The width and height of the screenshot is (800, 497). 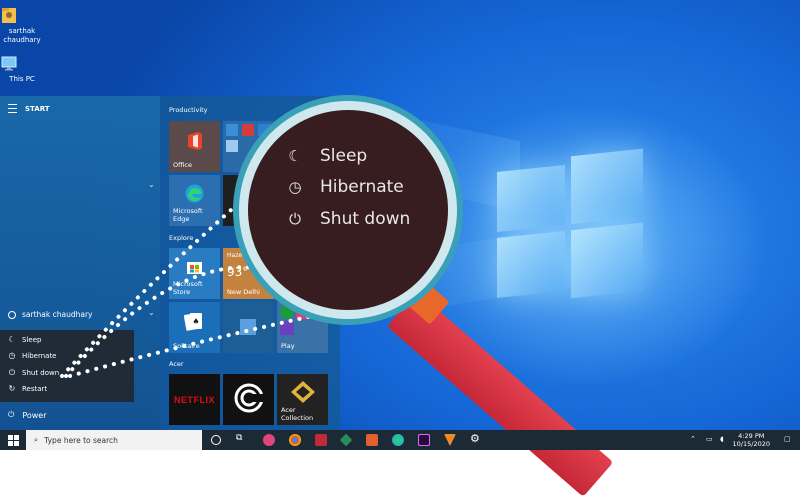 I want to click on search-placeholder: Type here to search, so click(x=81, y=440).